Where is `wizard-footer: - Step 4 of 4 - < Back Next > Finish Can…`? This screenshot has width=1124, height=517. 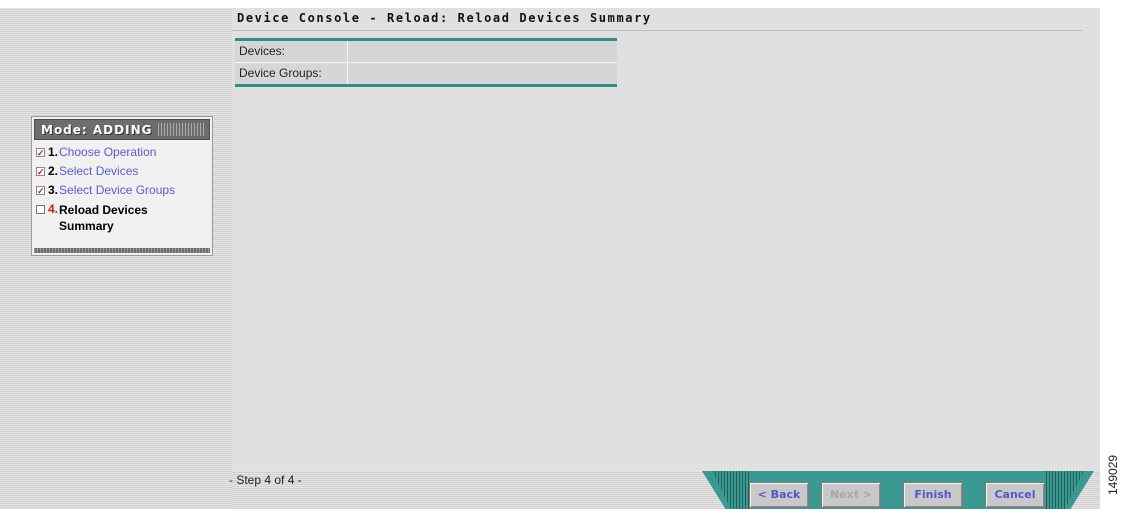 wizard-footer: - Step 4 of 4 - < Back Next > Finish Can… is located at coordinates (664, 490).